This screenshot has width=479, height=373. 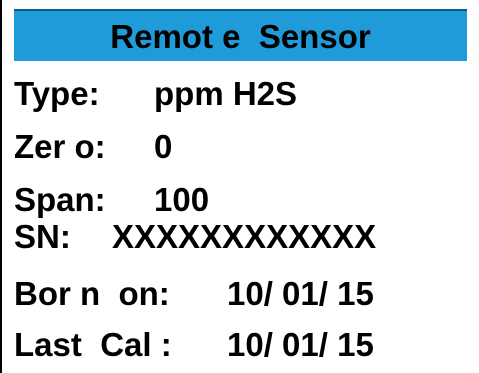 What do you see at coordinates (60, 146) in the screenshot?
I see `zero-label: Zer o:` at bounding box center [60, 146].